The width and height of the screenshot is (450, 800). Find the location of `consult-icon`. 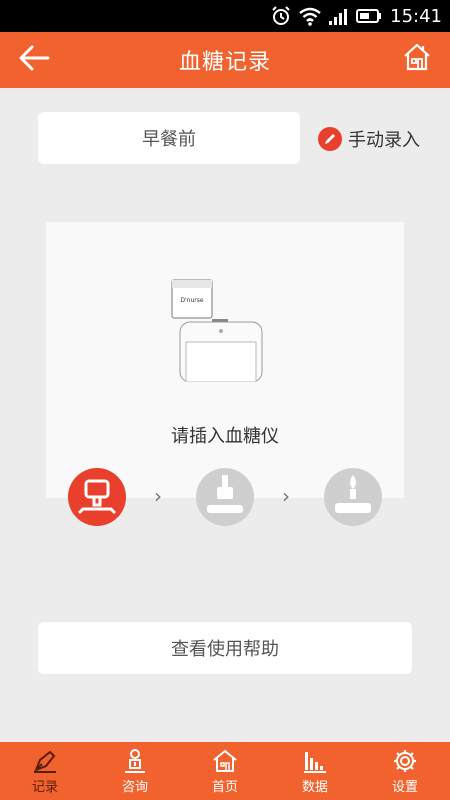

consult-icon is located at coordinates (135, 761).